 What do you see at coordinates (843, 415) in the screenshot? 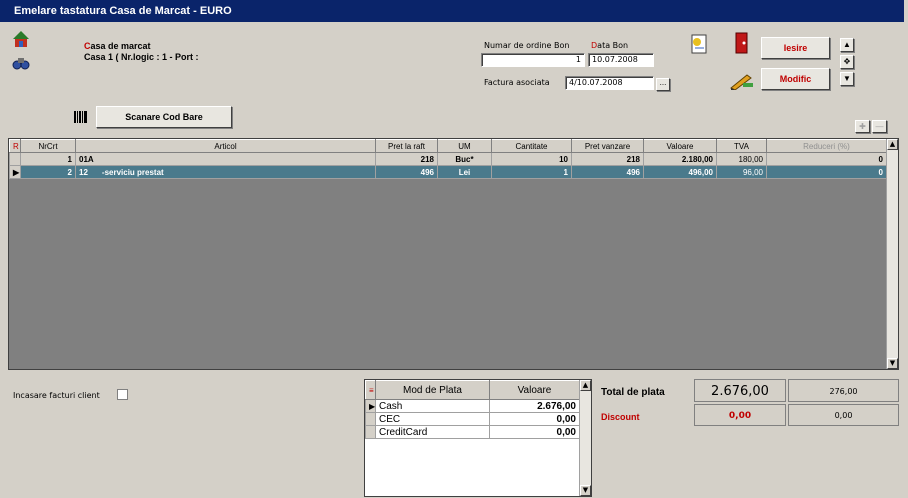
I see `discount-tva: 0,00` at bounding box center [843, 415].